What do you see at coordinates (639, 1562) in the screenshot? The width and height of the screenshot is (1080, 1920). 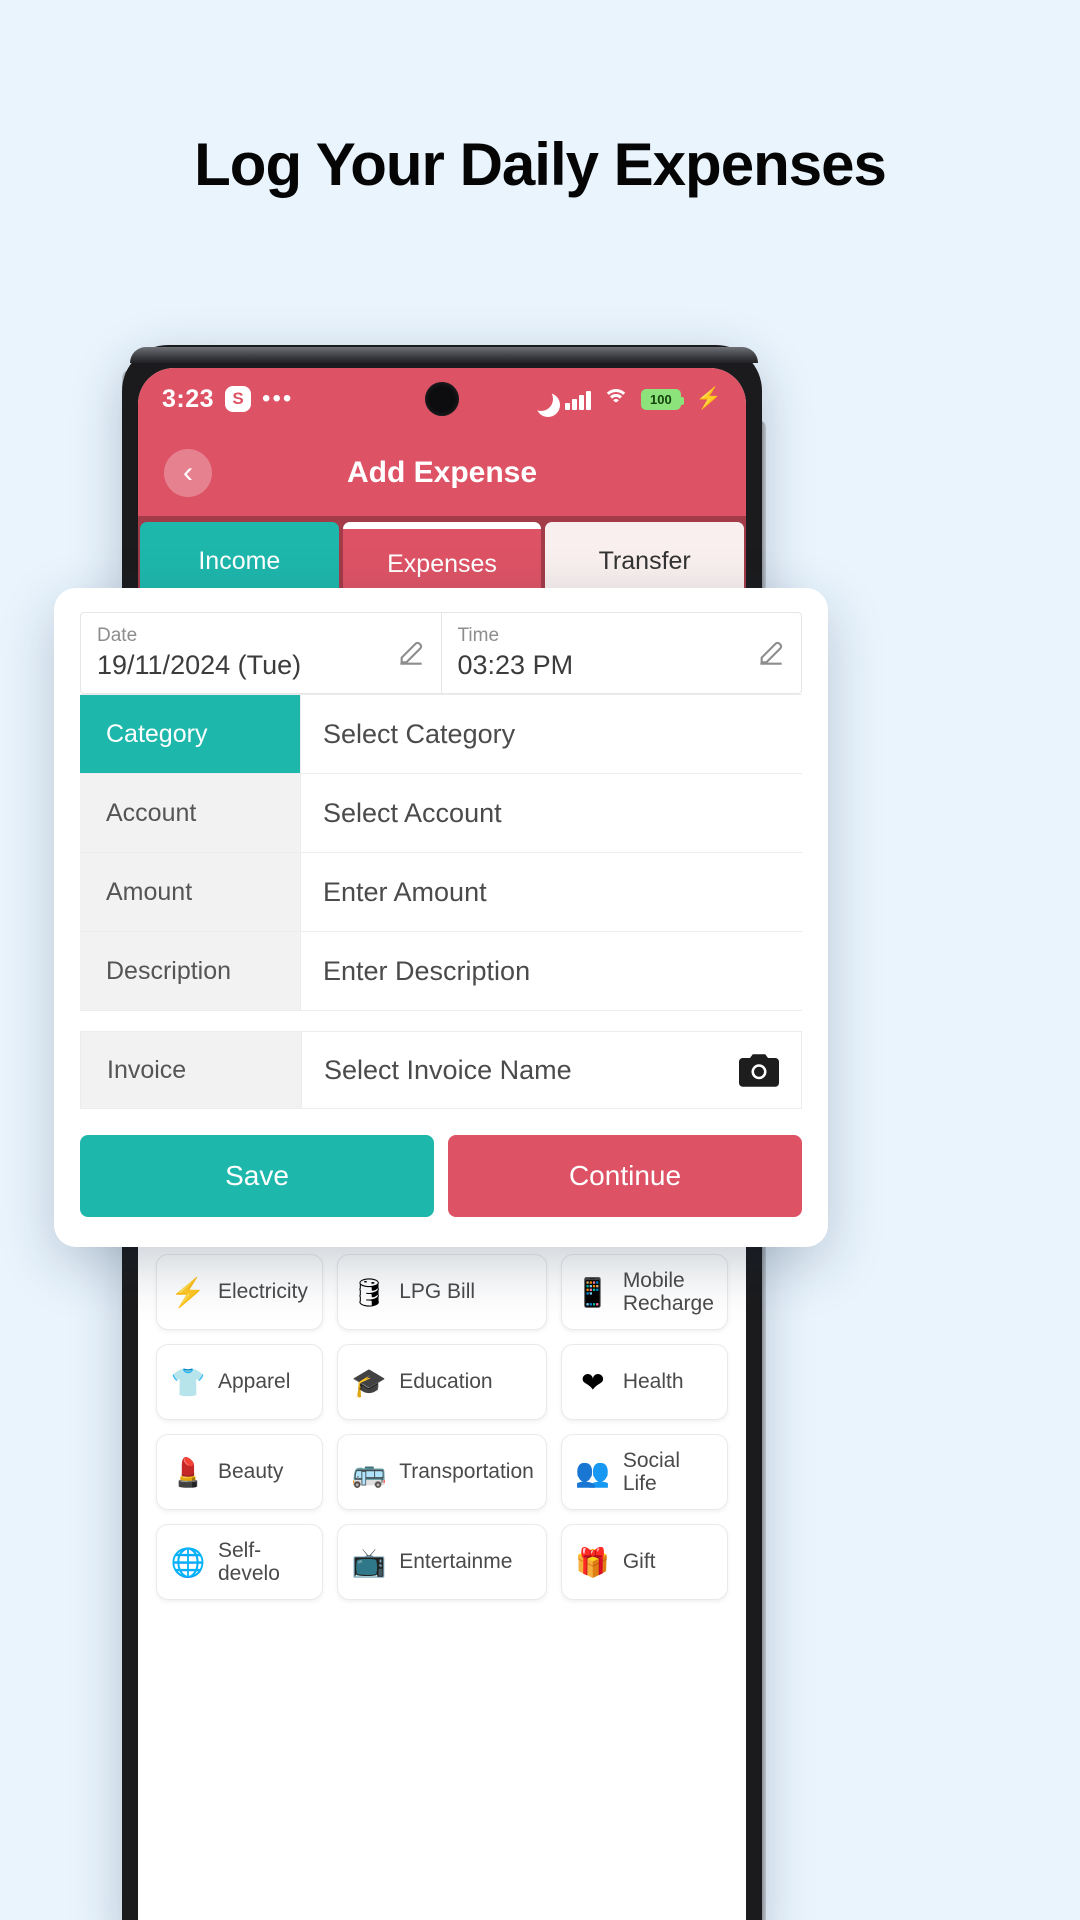 I see `category-label: Gift` at bounding box center [639, 1562].